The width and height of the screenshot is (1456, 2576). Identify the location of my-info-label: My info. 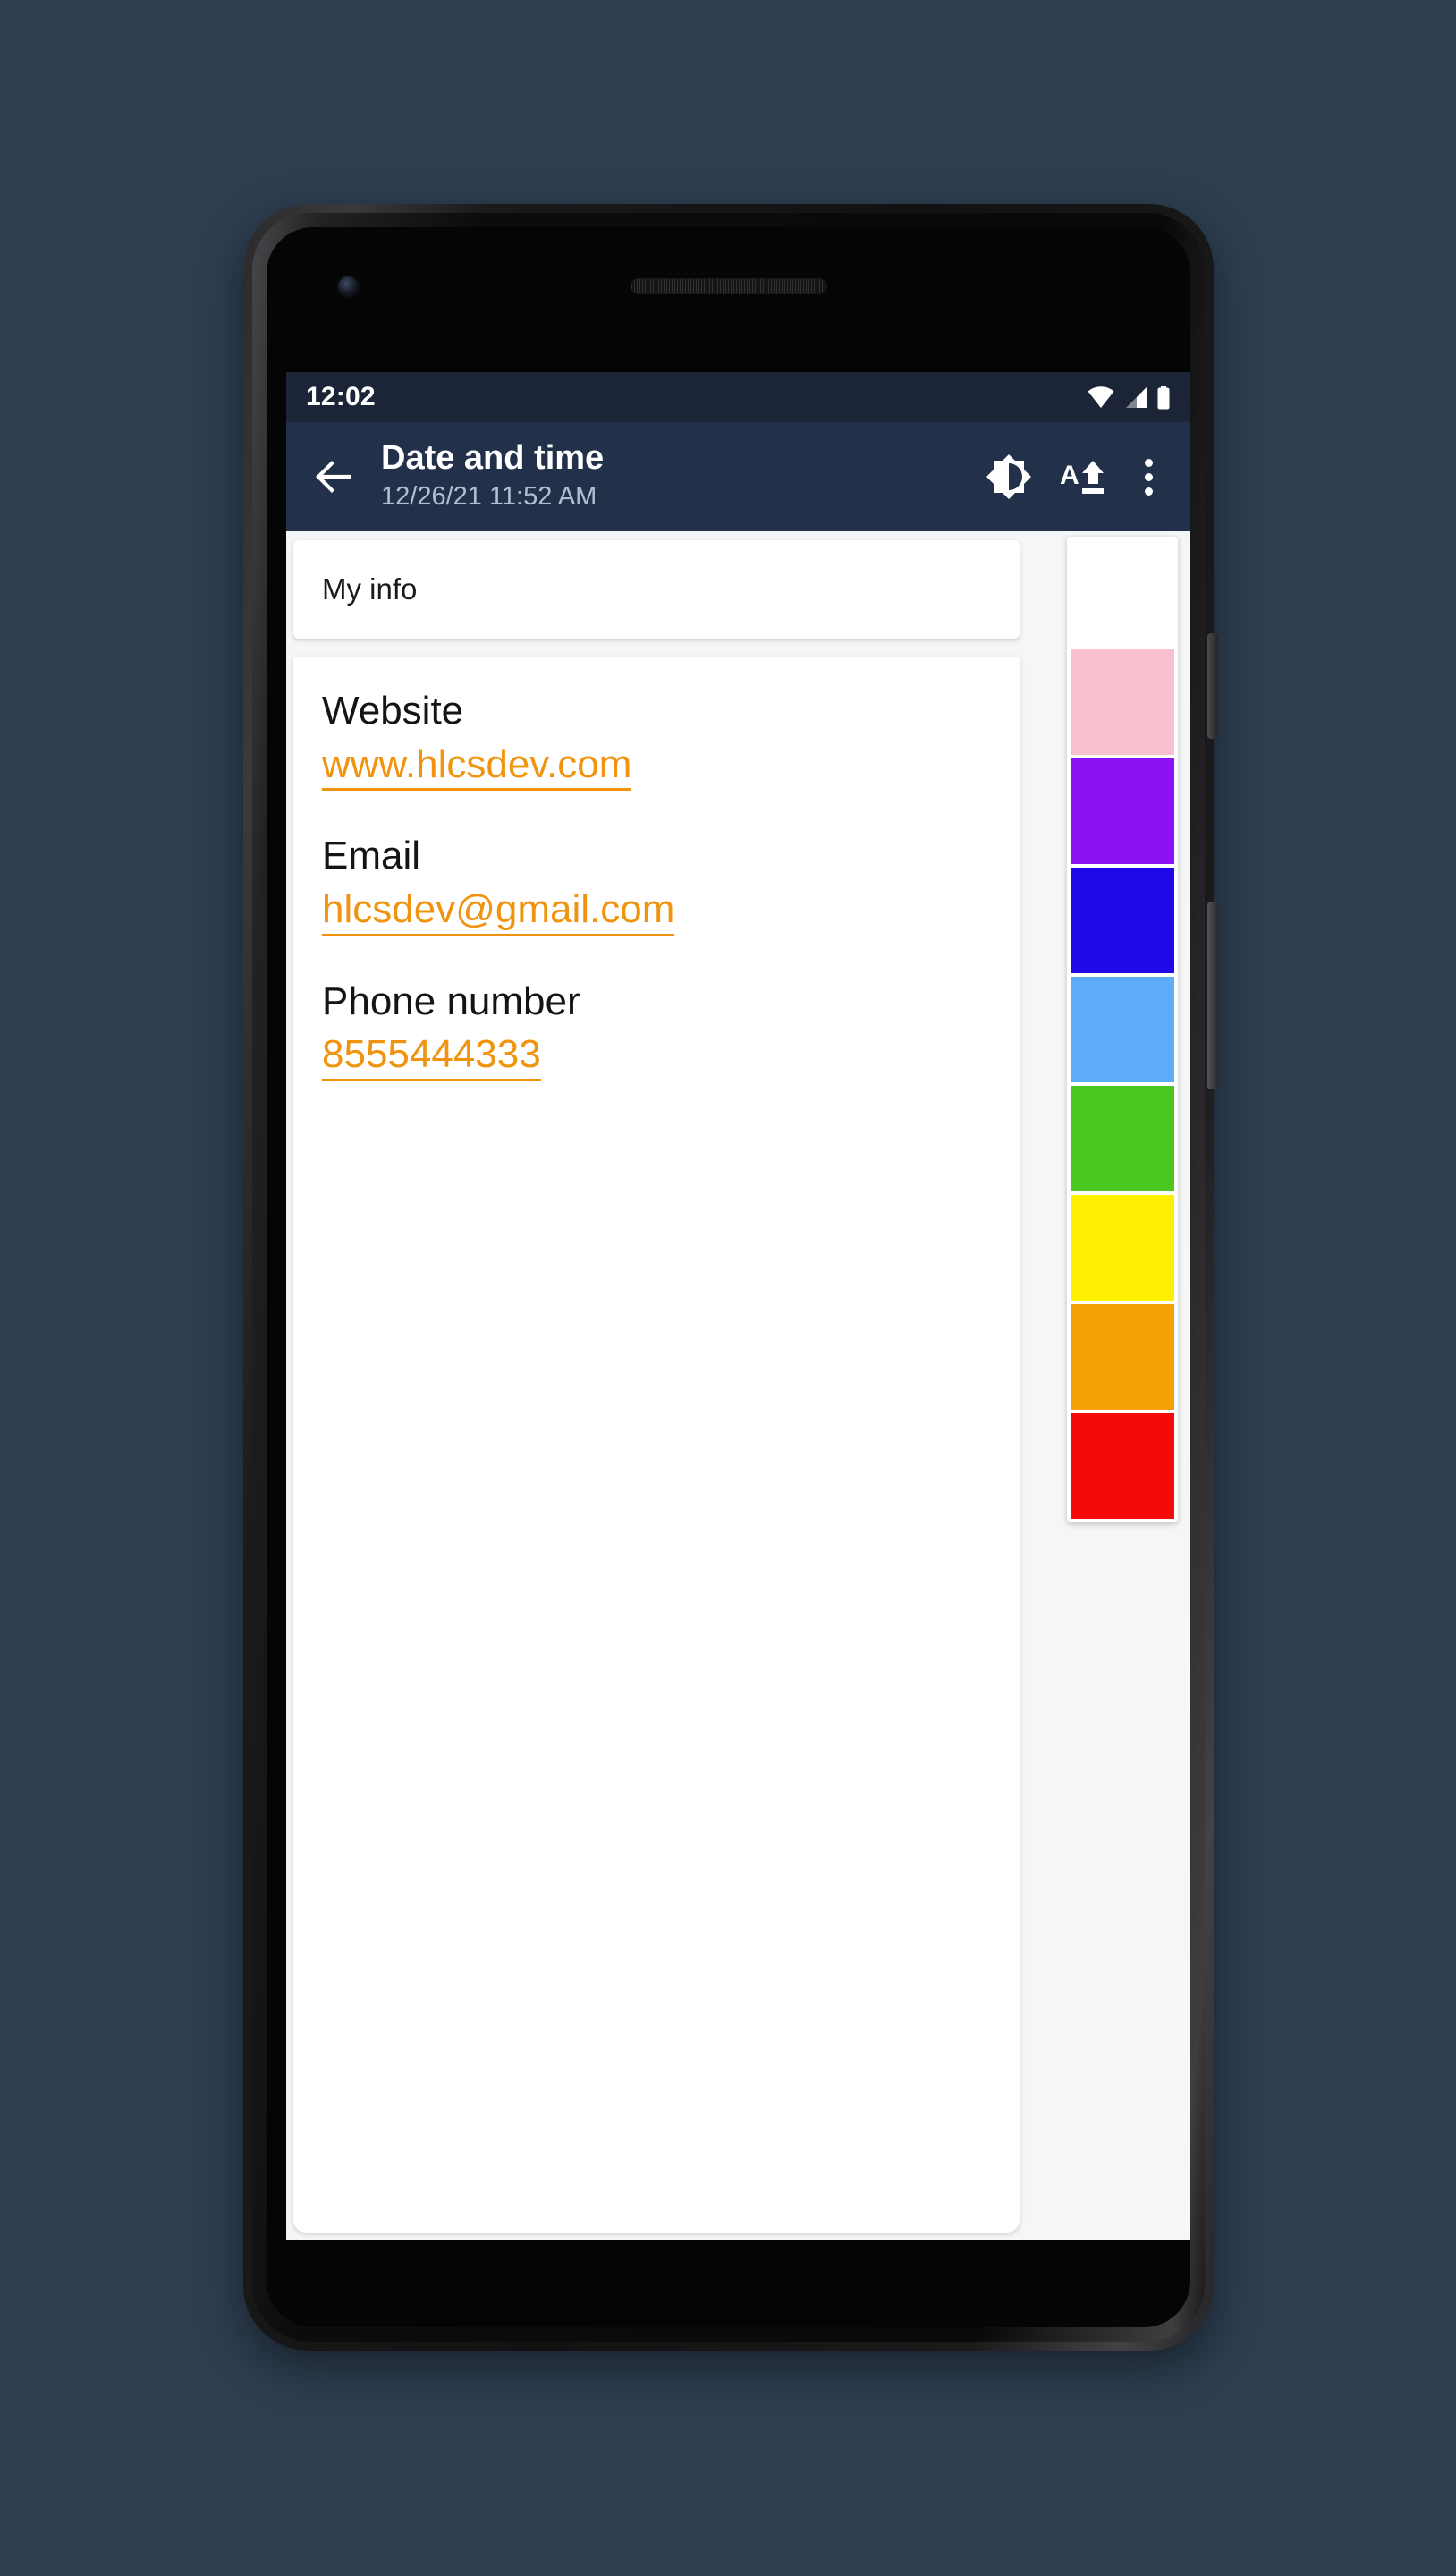
(370, 589).